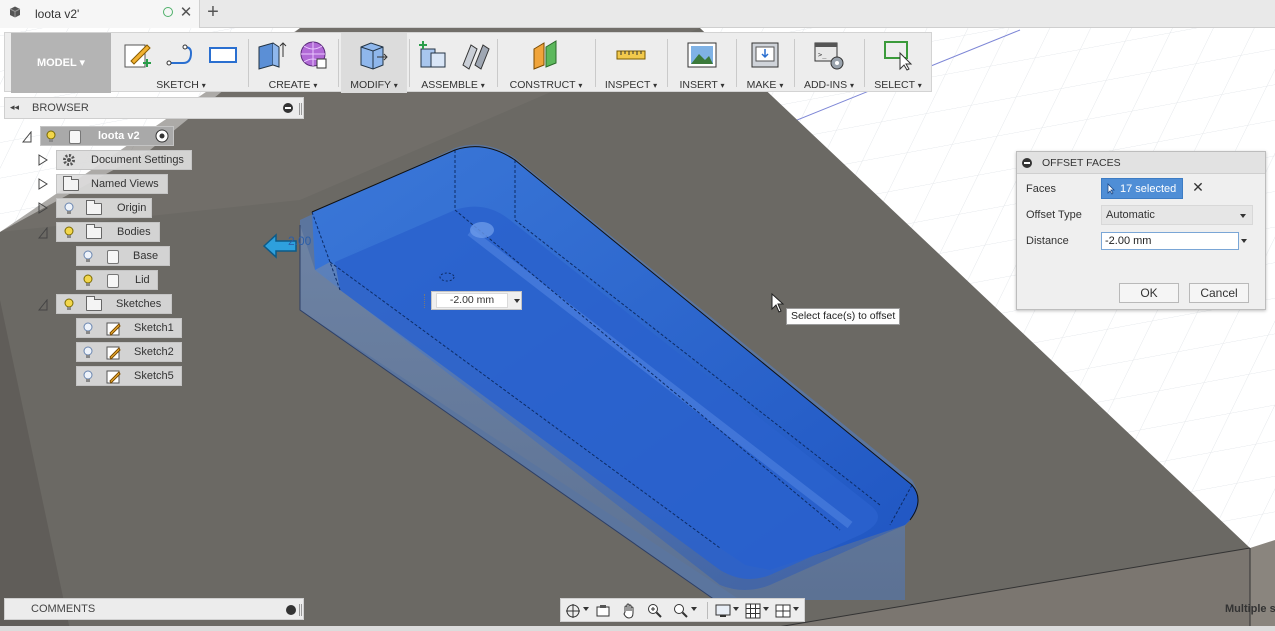 The width and height of the screenshot is (1275, 631). I want to click on canvas-distance-input: -2.00 mm, so click(473, 300).